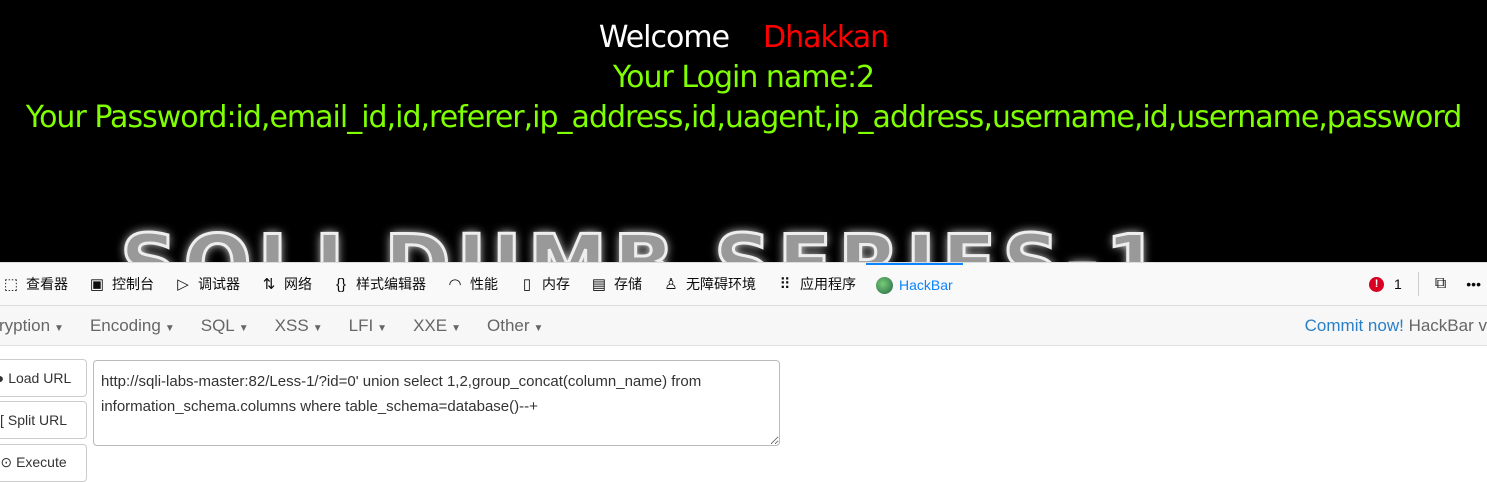  I want to click on execute-icon: ⊙, so click(6, 462).